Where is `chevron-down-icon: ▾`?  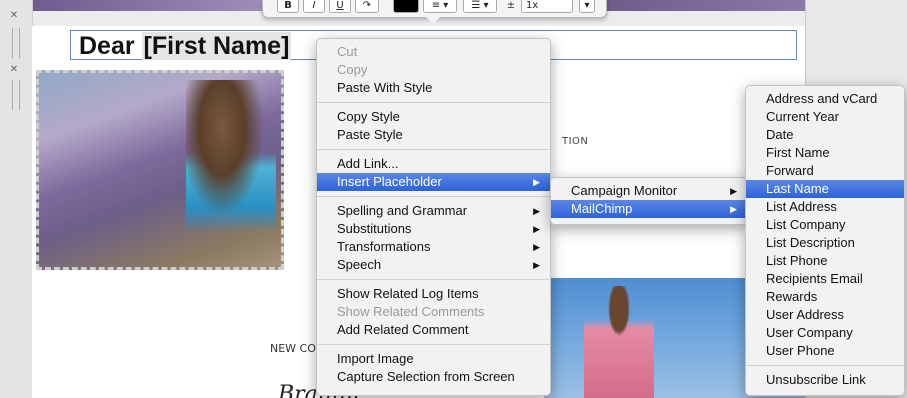 chevron-down-icon: ▾ is located at coordinates (587, 6).